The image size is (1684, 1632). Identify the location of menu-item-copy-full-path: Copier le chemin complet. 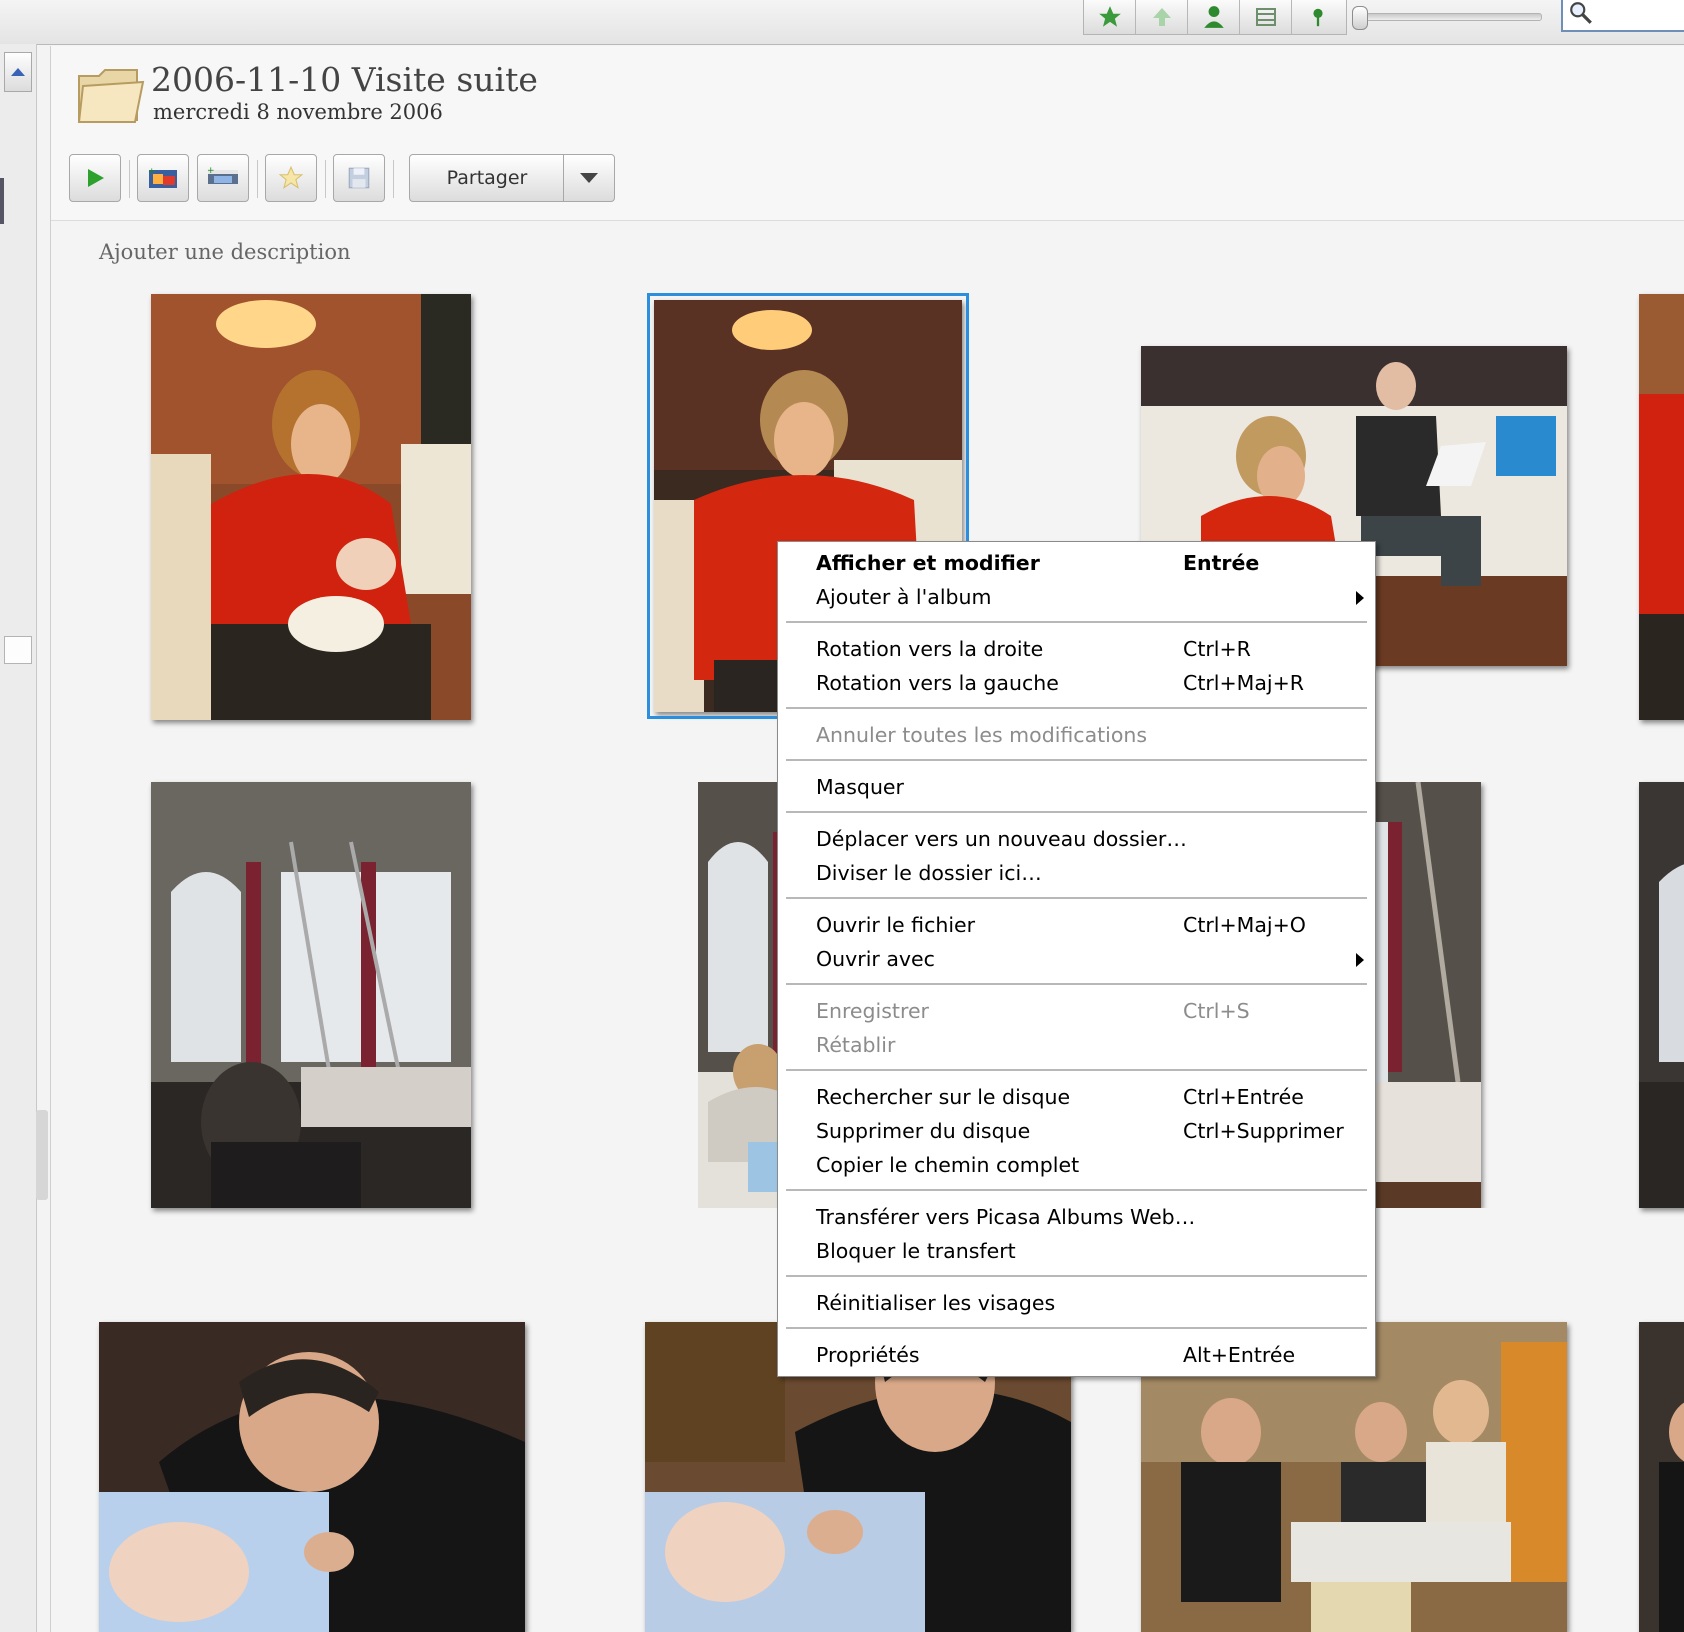
(1076, 1165).